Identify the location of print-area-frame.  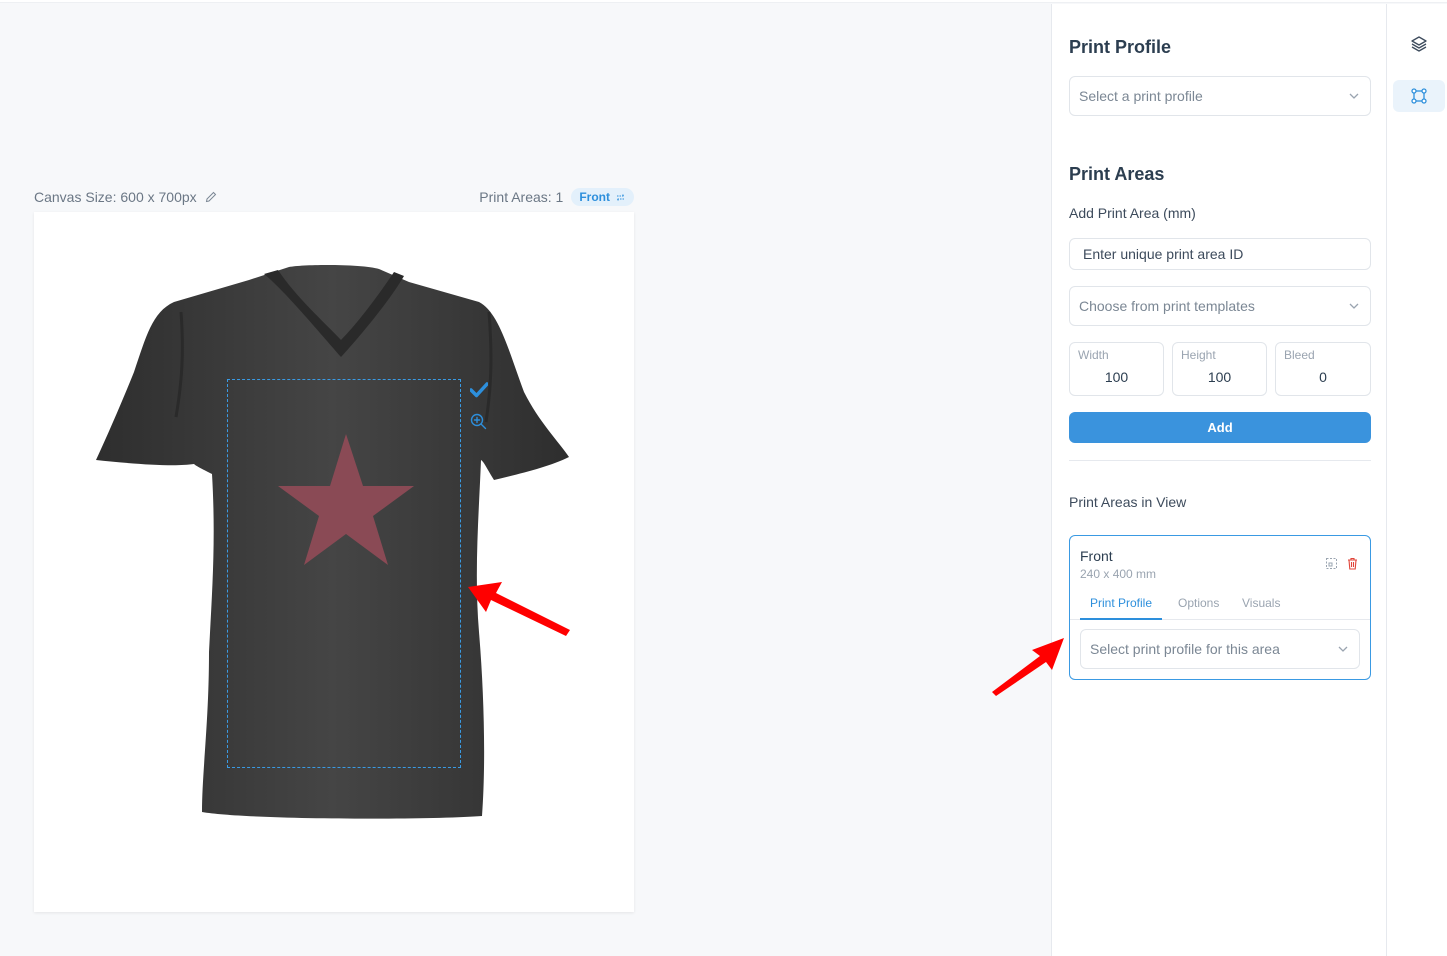
(344, 573).